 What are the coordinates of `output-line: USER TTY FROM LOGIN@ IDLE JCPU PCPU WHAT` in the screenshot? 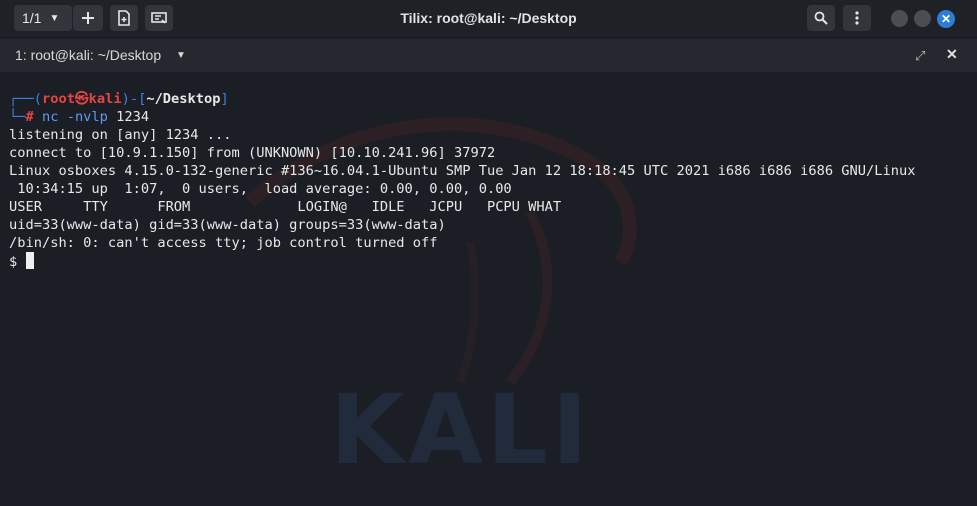 It's located at (285, 207).